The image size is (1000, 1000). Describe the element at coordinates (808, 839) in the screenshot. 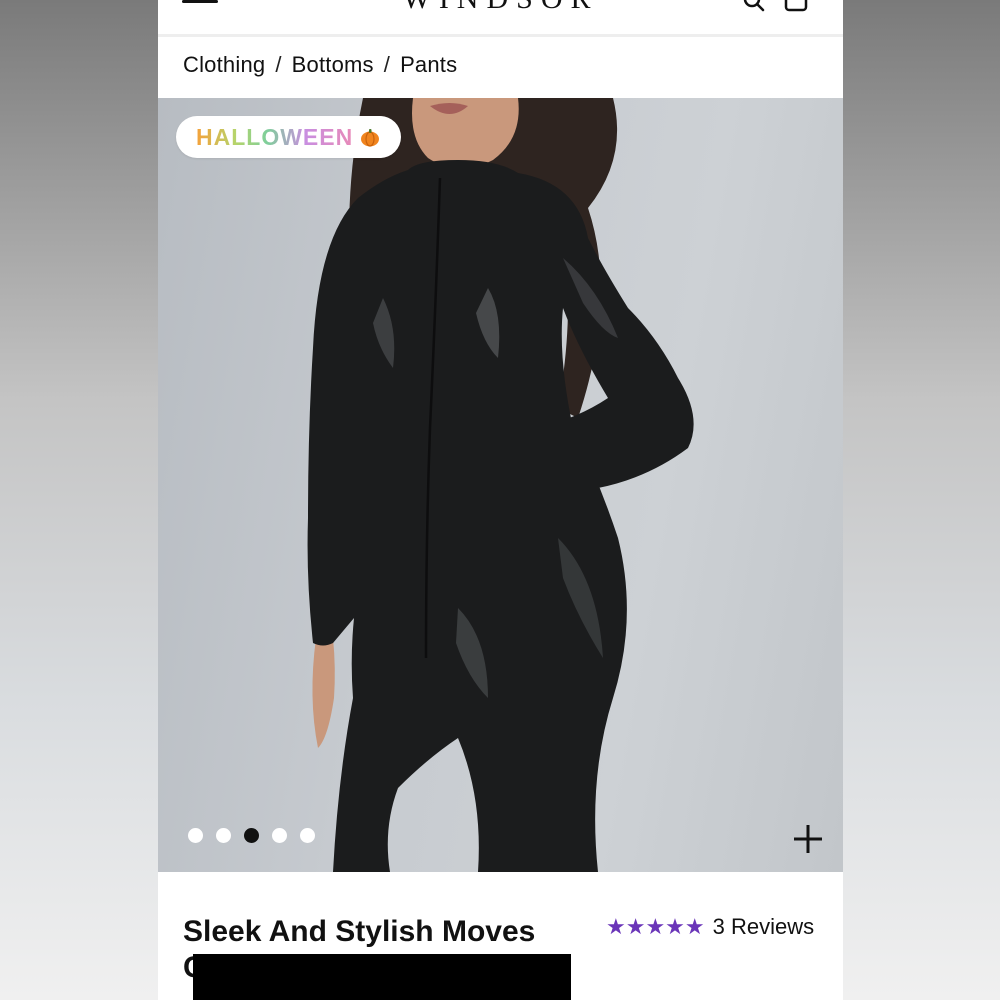

I see `plus-icon` at that location.